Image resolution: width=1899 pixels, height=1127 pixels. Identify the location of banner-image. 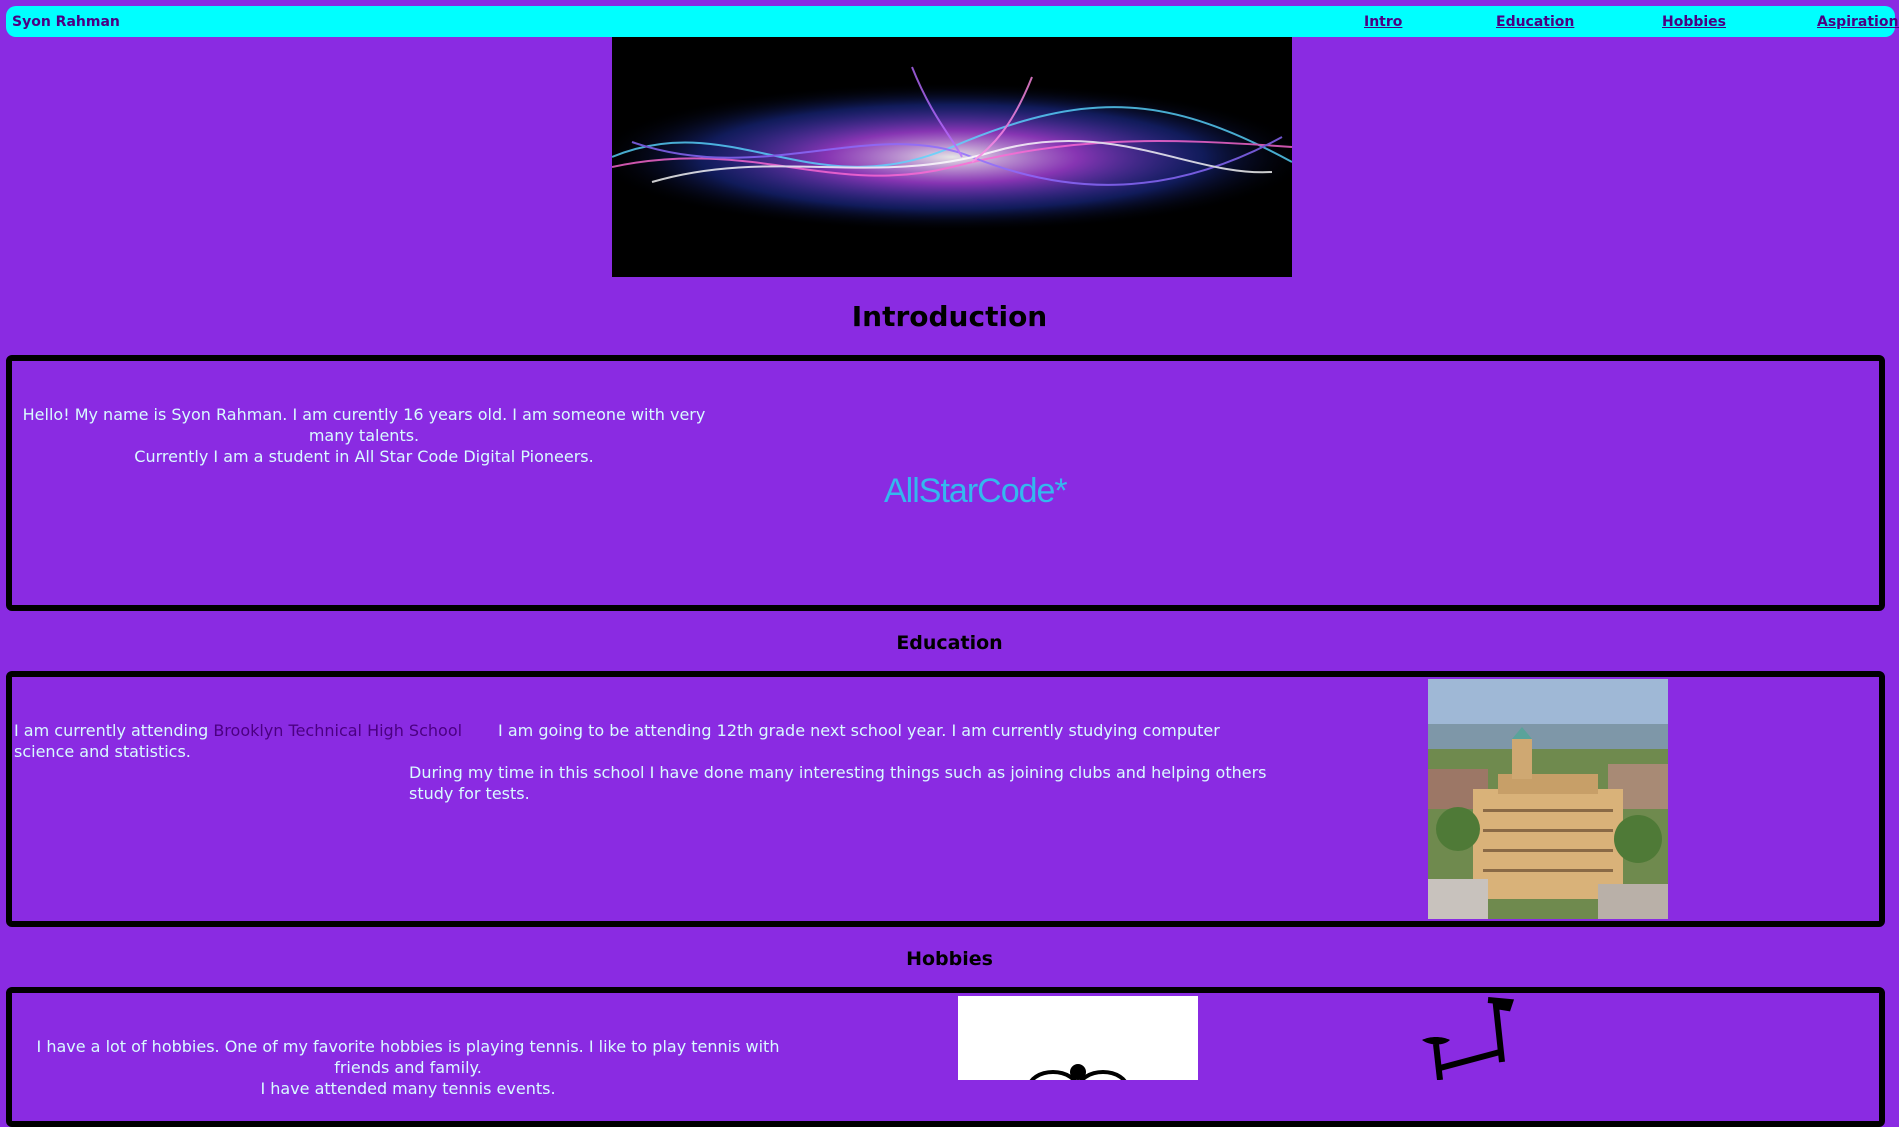
(952, 157).